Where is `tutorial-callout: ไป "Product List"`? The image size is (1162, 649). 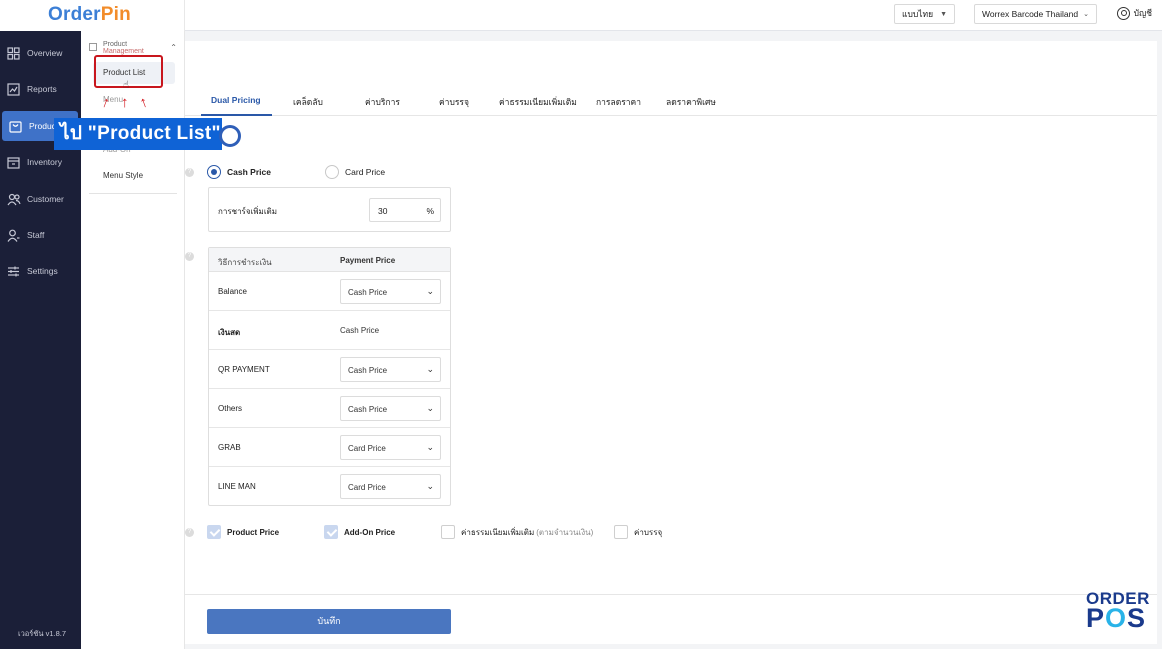
tutorial-callout: ไป "Product List" is located at coordinates (147, 134).